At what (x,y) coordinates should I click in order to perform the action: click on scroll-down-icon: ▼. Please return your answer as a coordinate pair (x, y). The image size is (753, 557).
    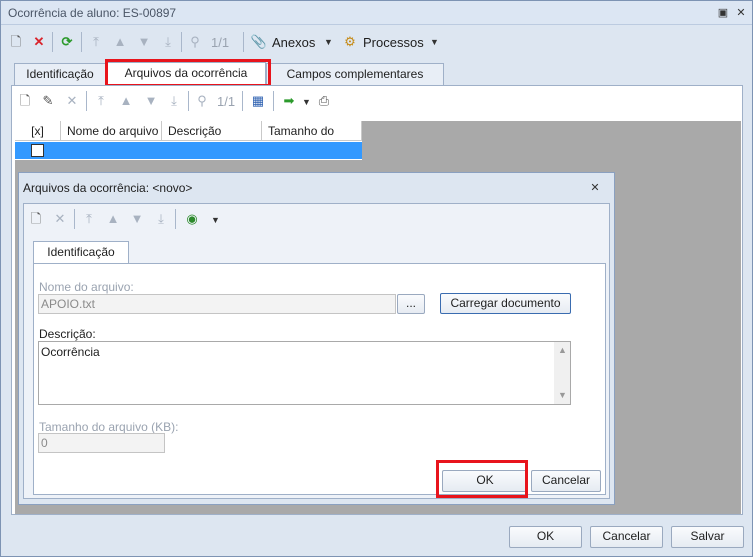
    Looking at the image, I should click on (562, 395).